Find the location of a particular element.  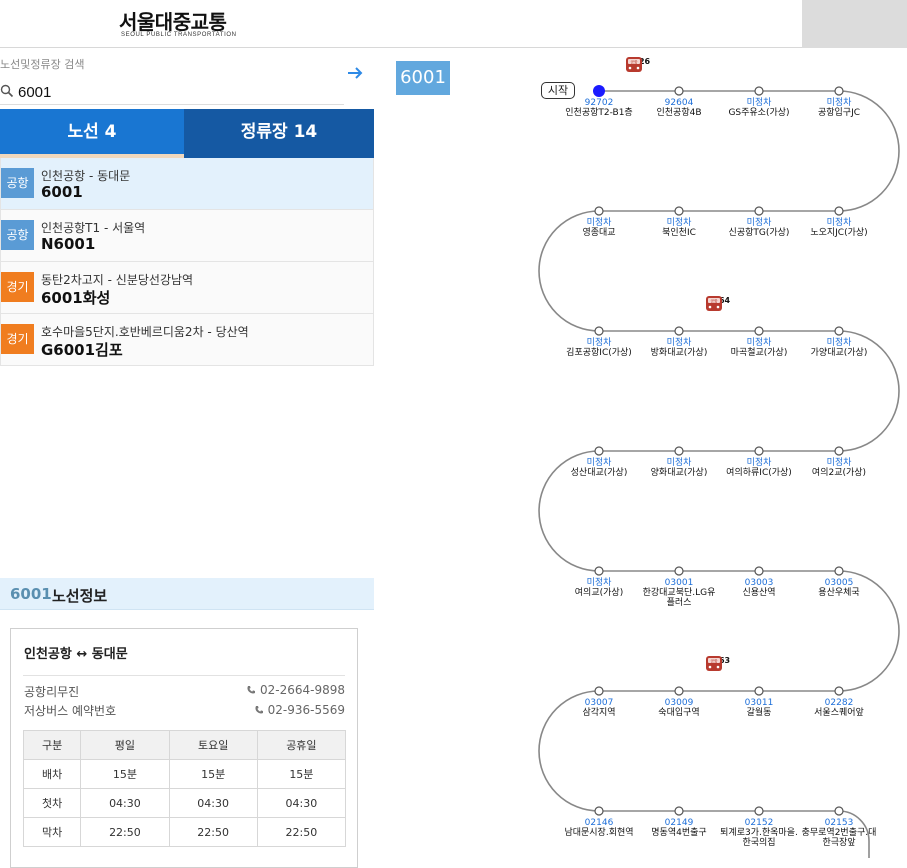

stop-id: 03009 is located at coordinates (679, 703).